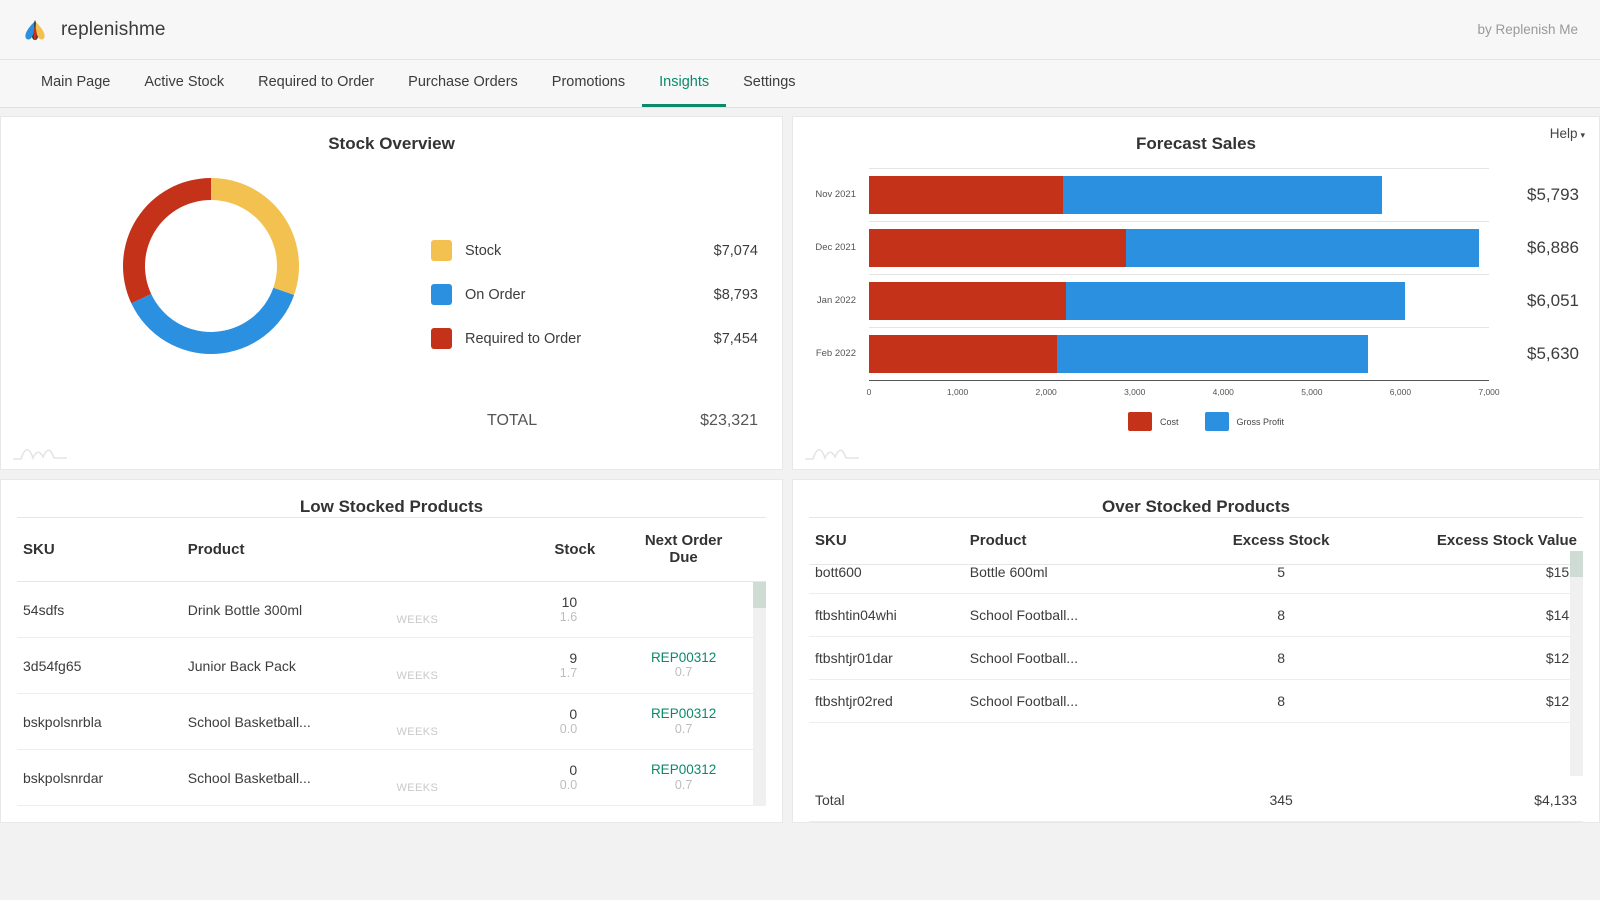  I want to click on legend-label: Required to Order, so click(523, 338).